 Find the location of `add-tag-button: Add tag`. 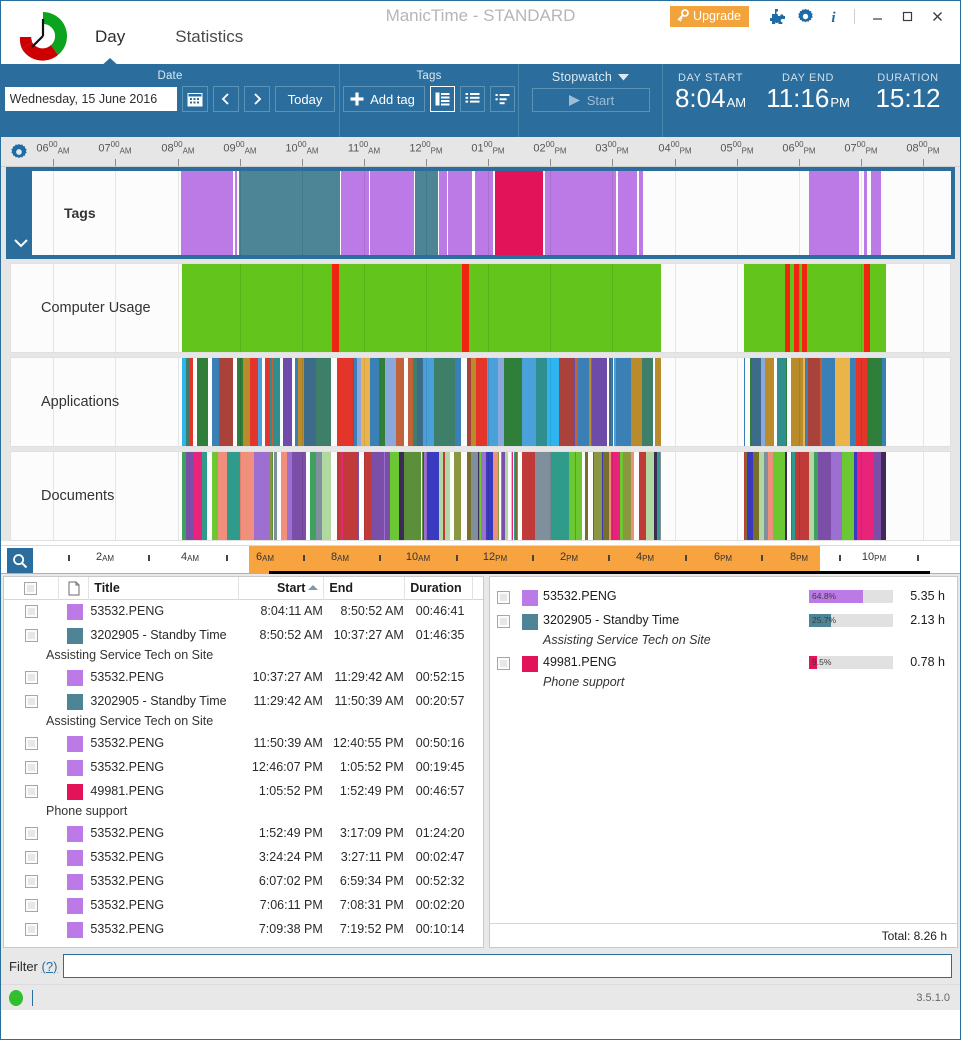

add-tag-button: Add tag is located at coordinates (384, 99).